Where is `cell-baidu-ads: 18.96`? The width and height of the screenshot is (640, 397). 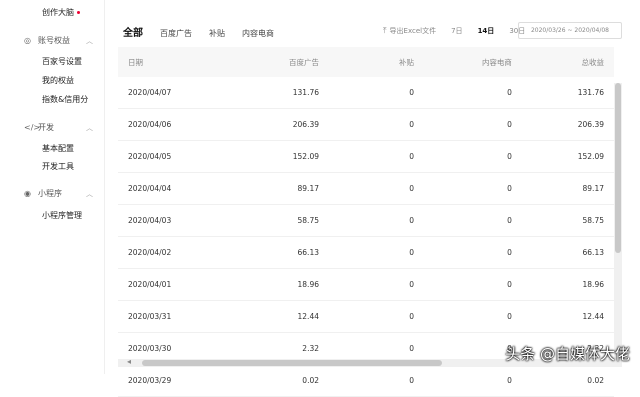
cell-baidu-ads: 18.96 is located at coordinates (308, 284).